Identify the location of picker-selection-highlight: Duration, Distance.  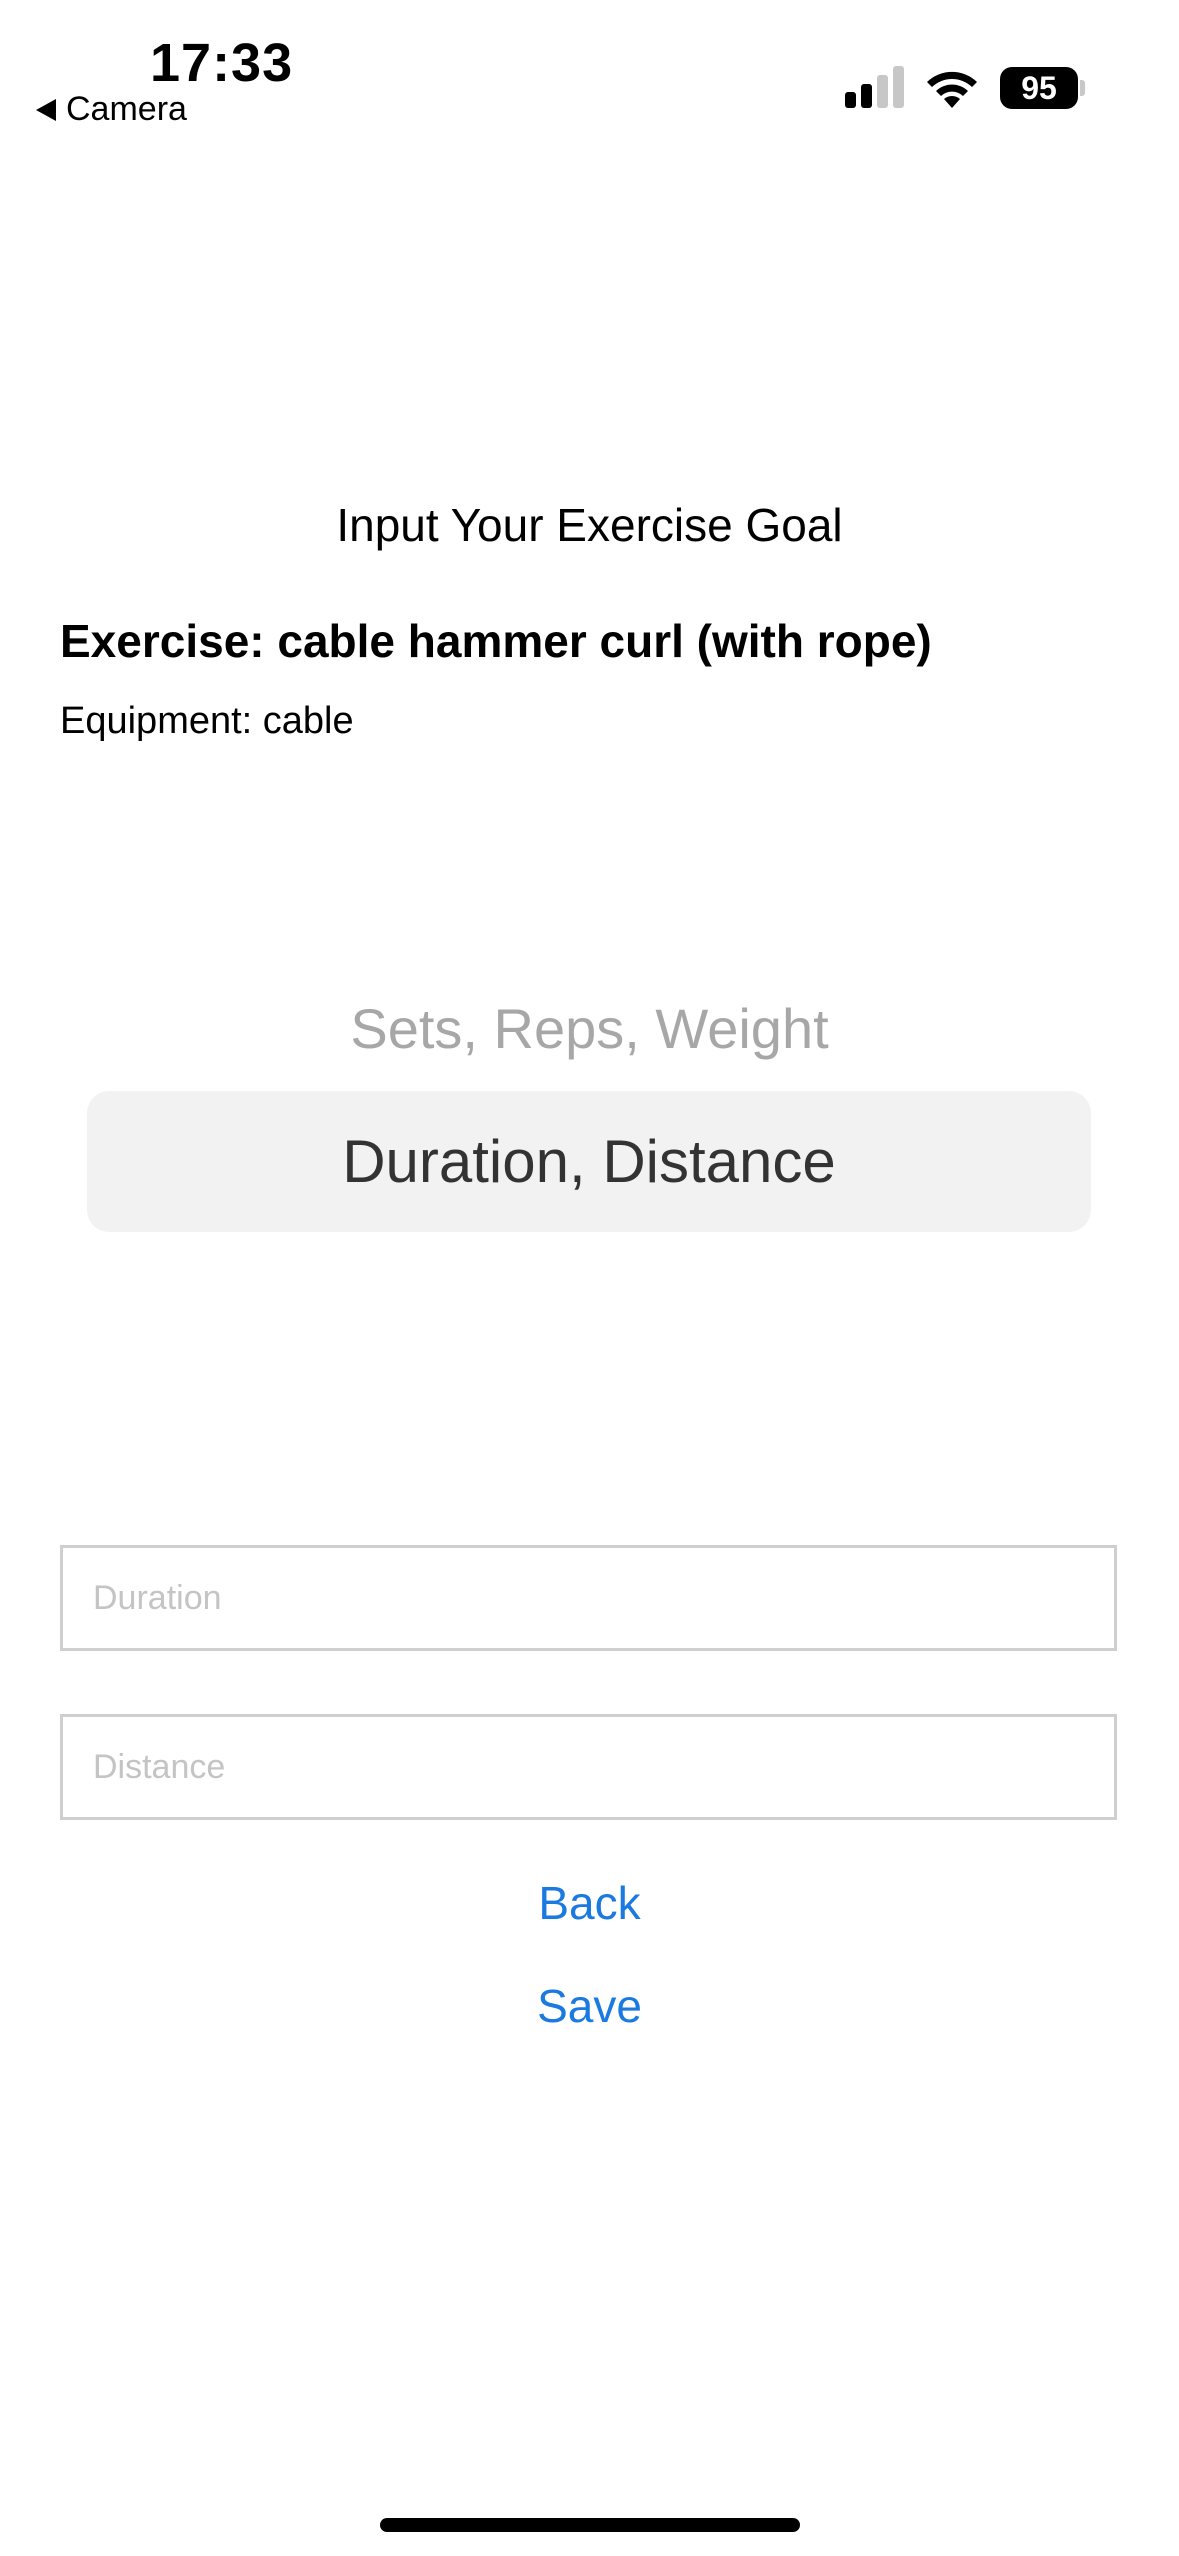
(589, 1161).